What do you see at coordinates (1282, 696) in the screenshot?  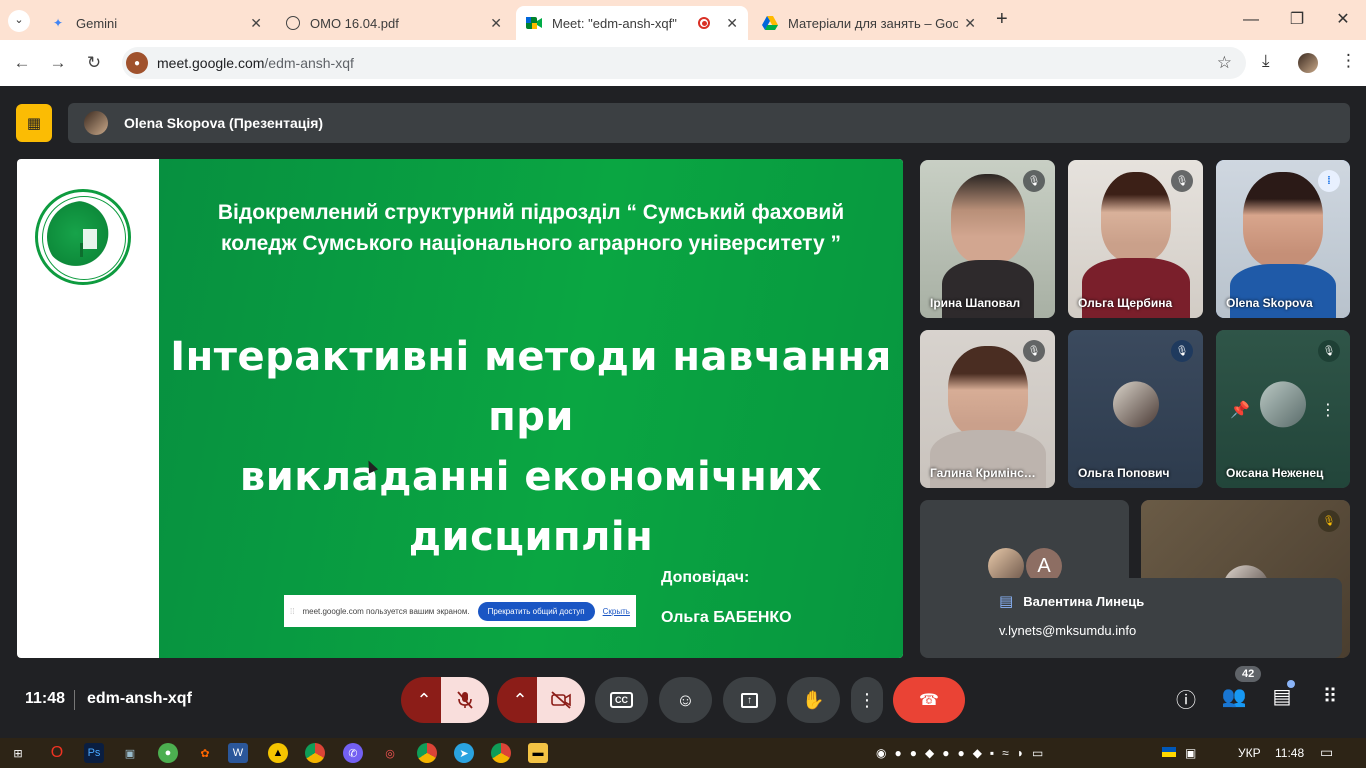 I see `chat-icon: ▤` at bounding box center [1282, 696].